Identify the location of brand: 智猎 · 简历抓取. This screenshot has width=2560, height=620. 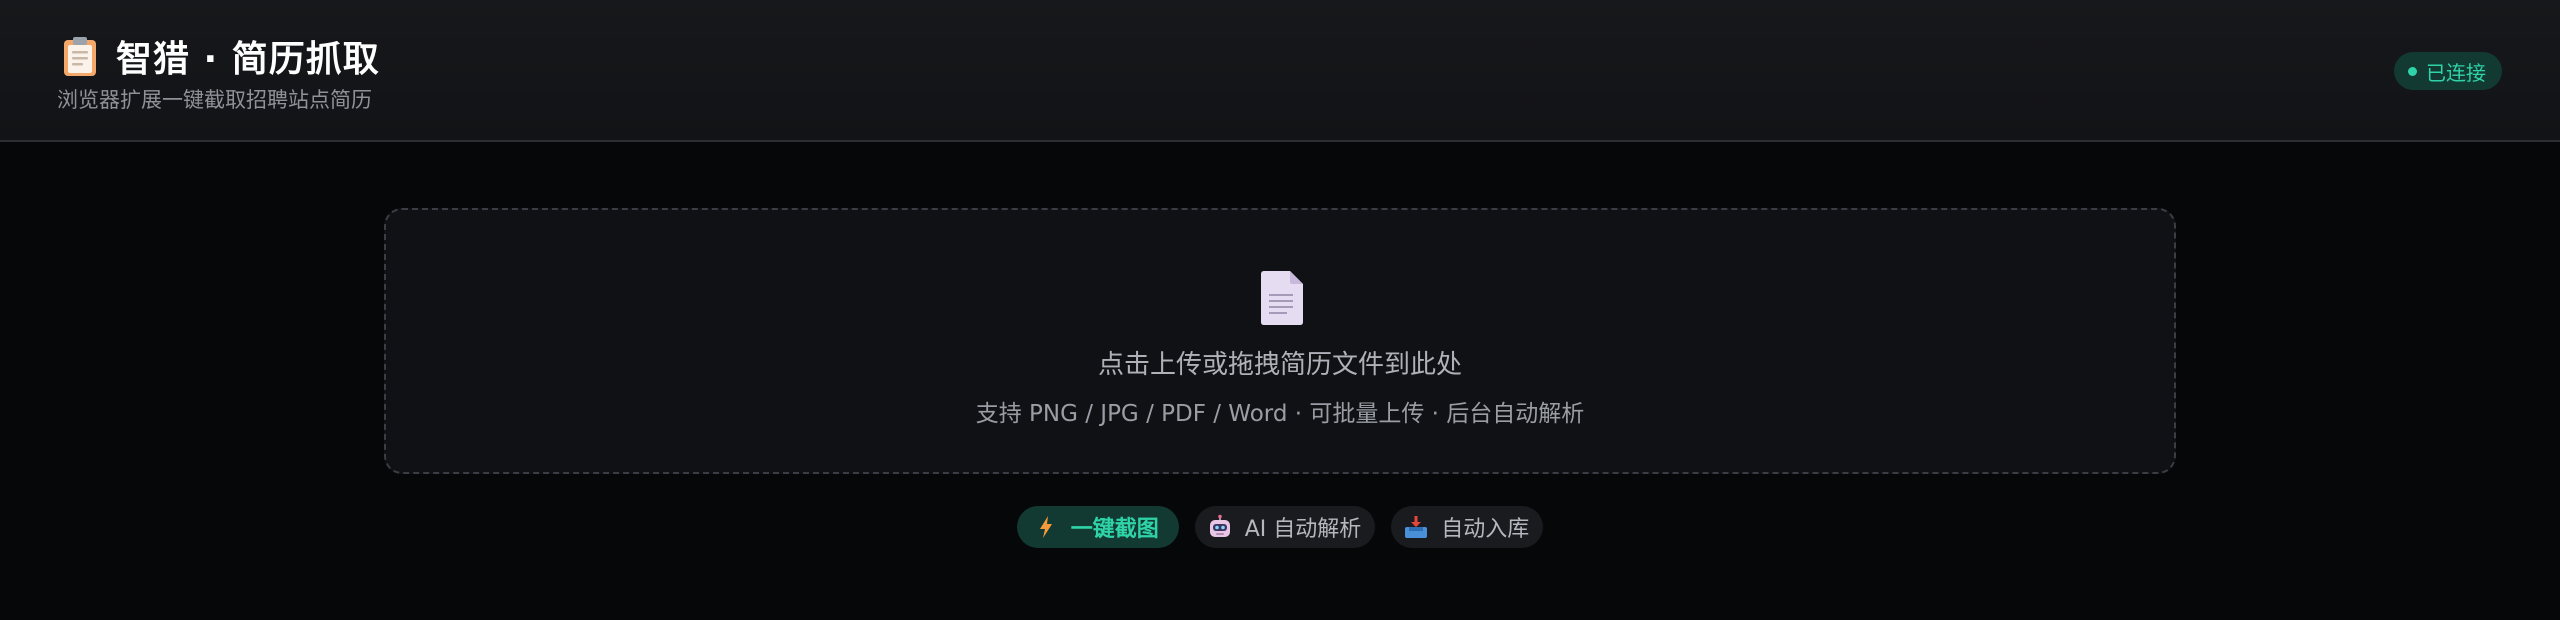
(219, 56).